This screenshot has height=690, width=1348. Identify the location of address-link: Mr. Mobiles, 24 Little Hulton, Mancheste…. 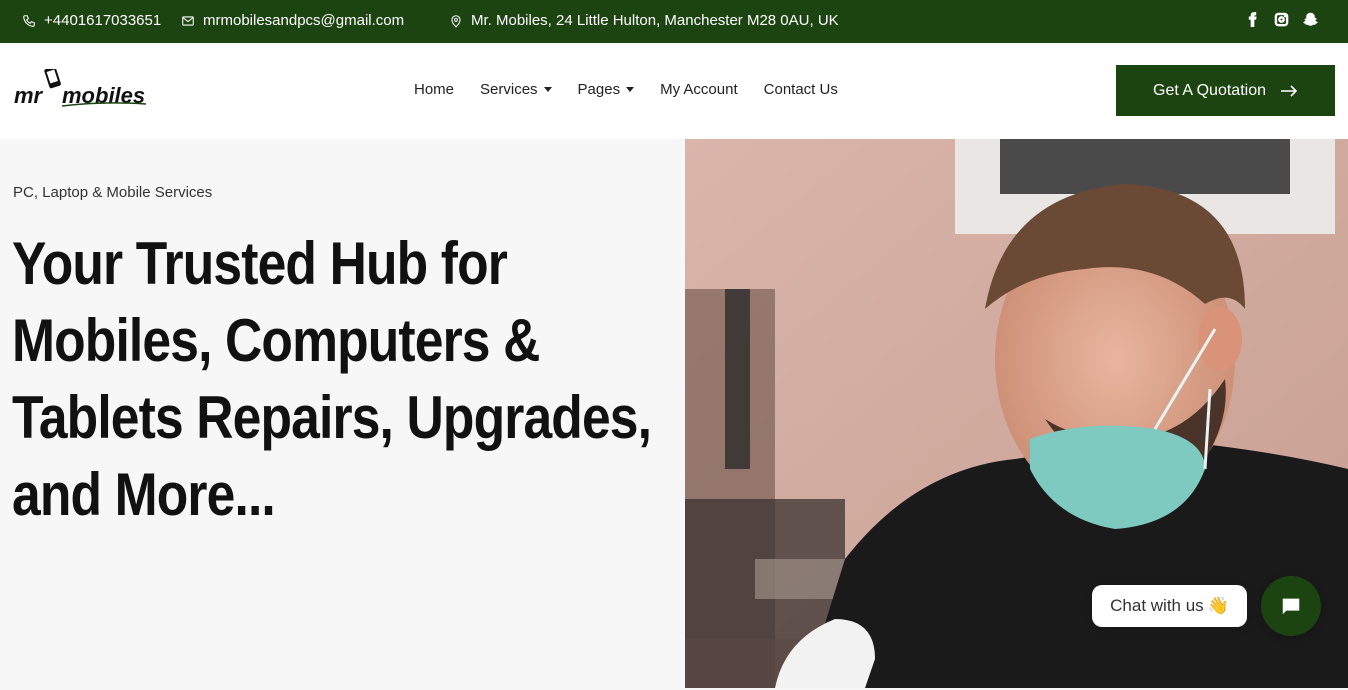
(644, 20).